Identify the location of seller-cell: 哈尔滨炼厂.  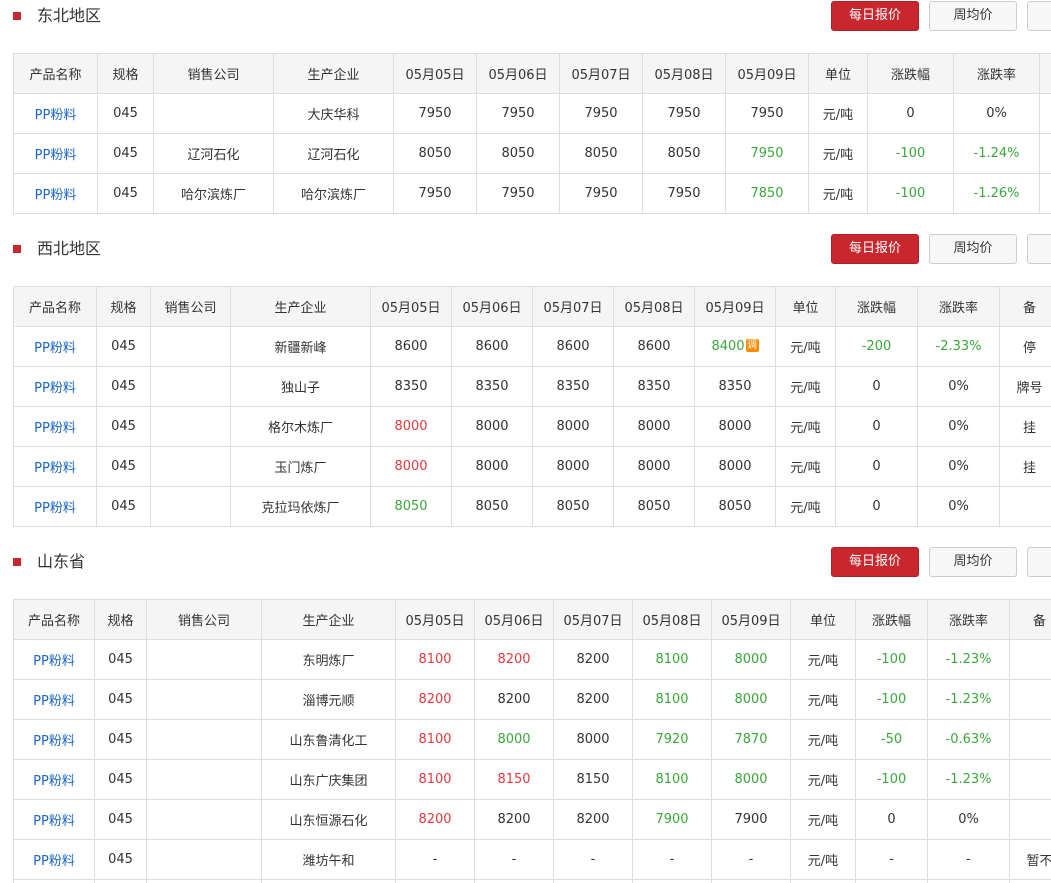
(213, 193).